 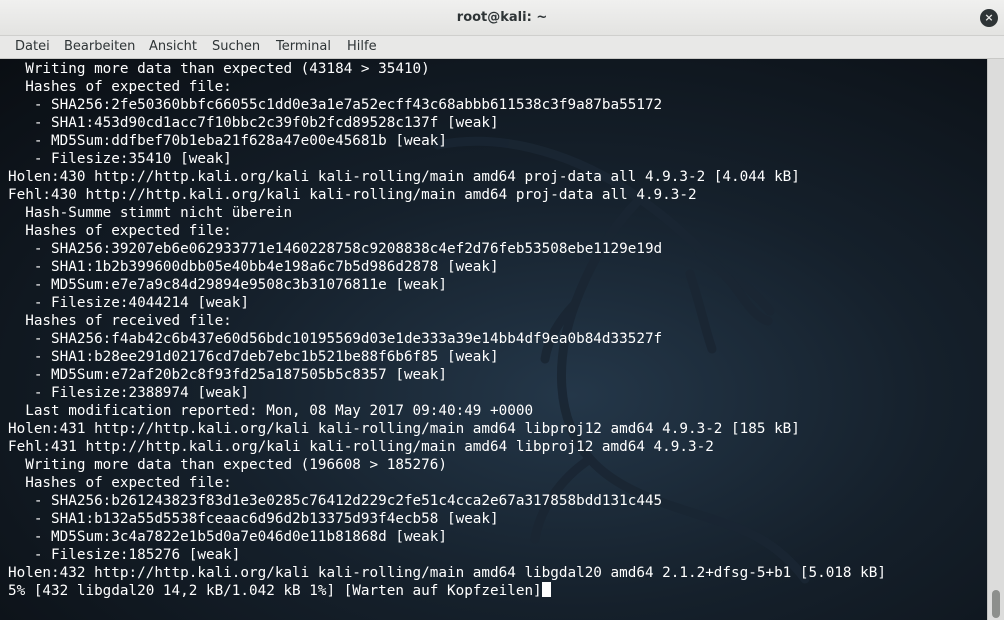 I want to click on menu-suchen: Suchen, so click(x=236, y=46).